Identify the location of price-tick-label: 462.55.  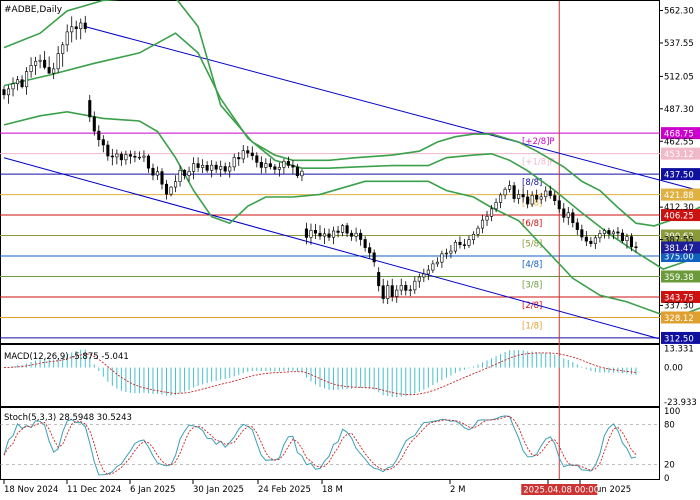
(679, 142).